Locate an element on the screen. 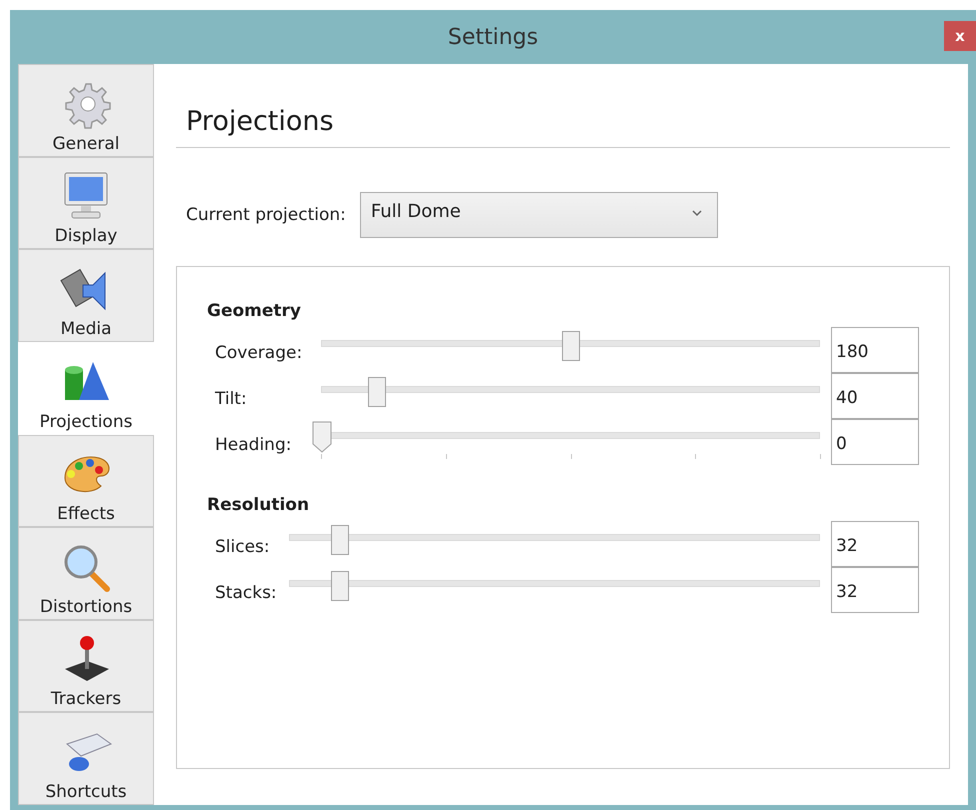  sidebar-tab: Distortions is located at coordinates (86, 573).